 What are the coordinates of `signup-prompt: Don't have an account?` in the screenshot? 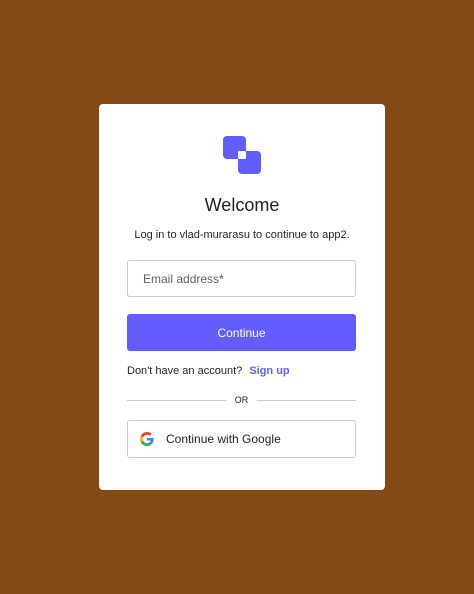 It's located at (185, 371).